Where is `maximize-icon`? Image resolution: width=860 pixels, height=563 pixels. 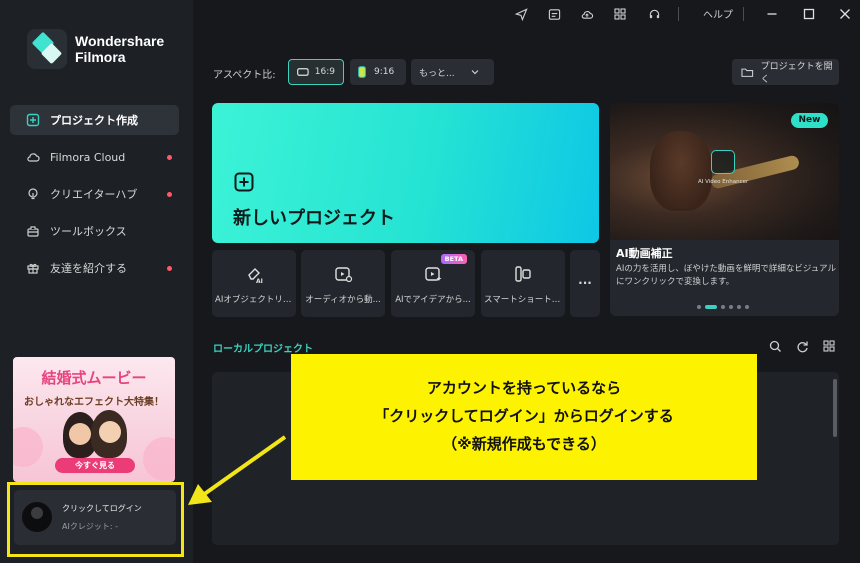 maximize-icon is located at coordinates (809, 14).